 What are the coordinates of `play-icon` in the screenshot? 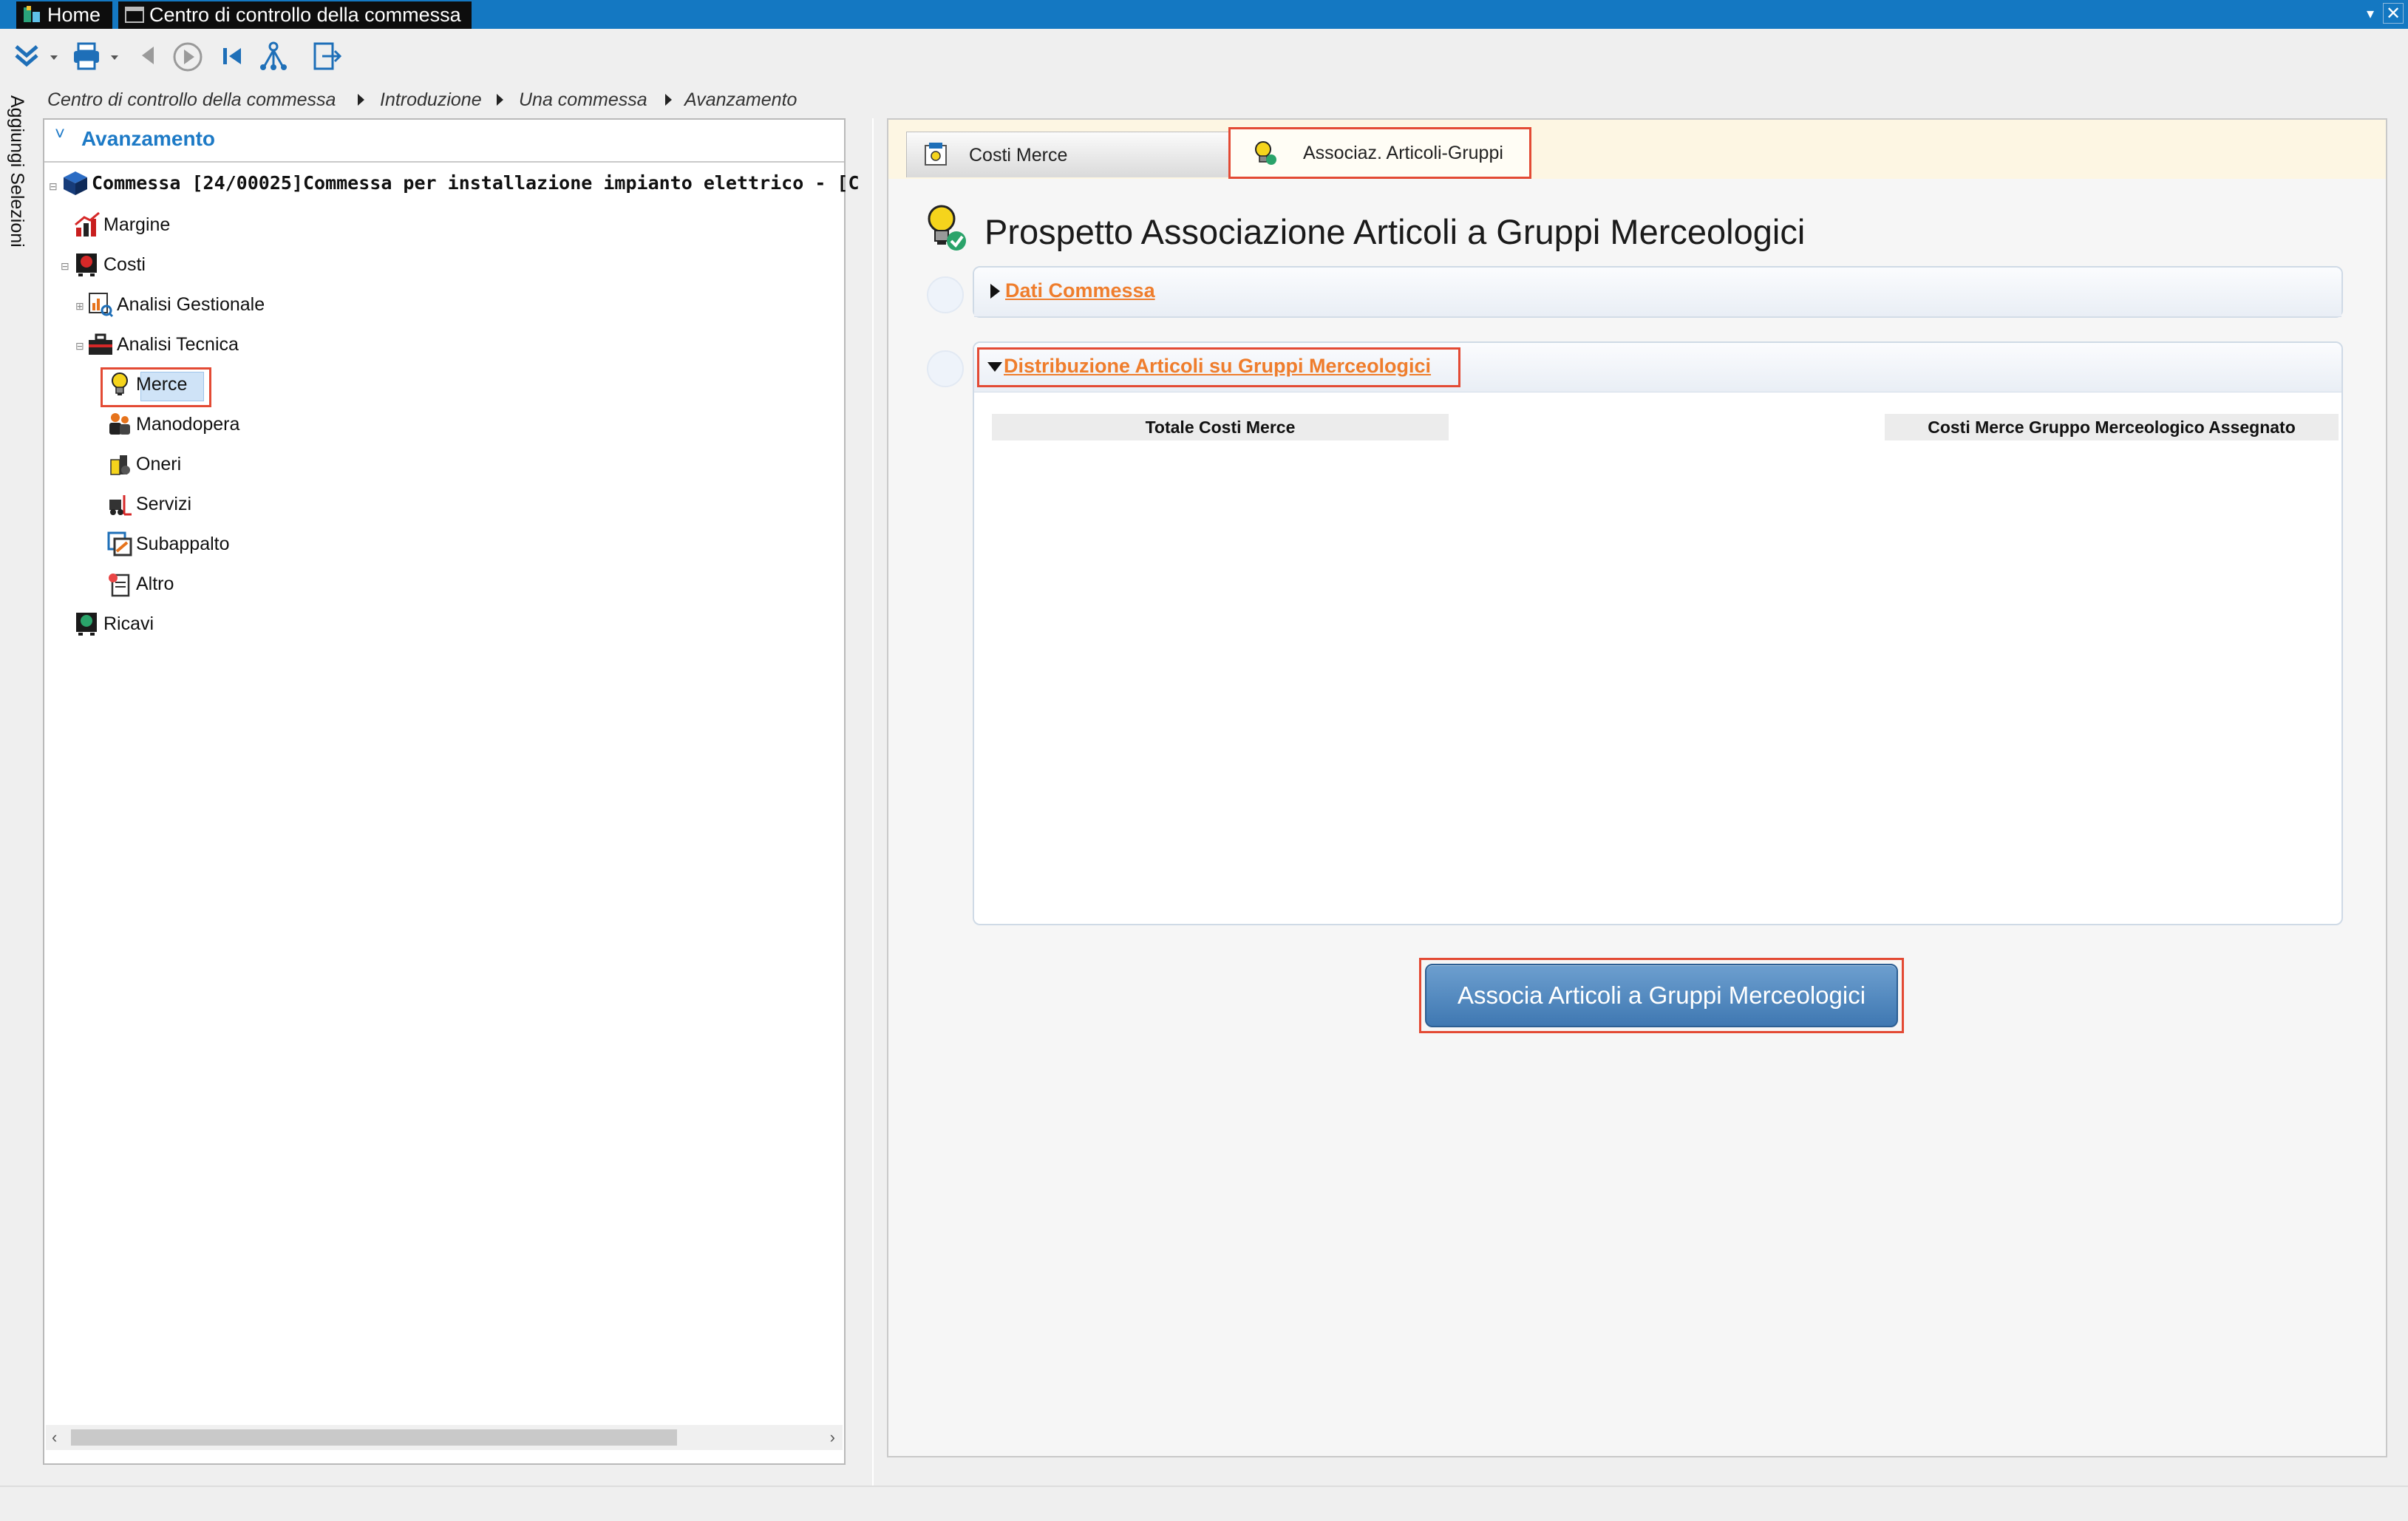 It's located at (188, 57).